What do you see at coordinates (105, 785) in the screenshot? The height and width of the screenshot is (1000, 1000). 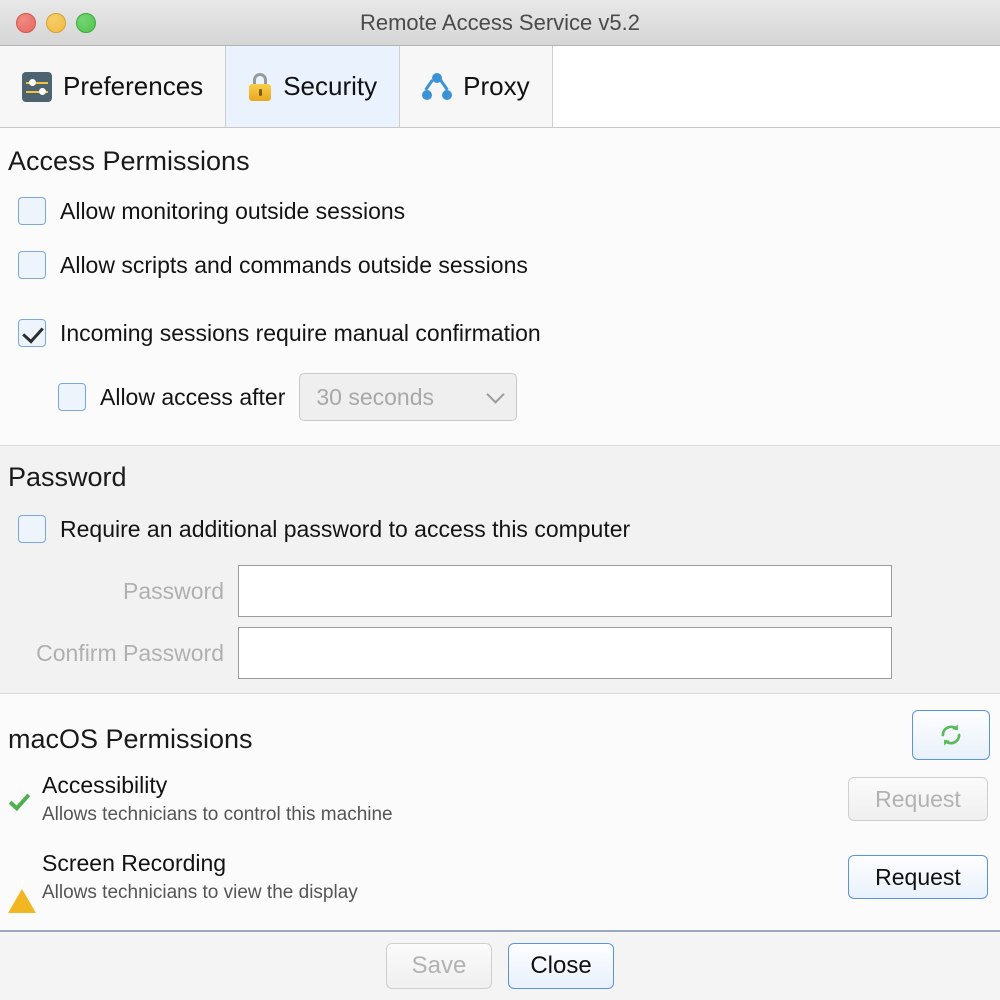 I see `permission-name-accessibility: Accessibility` at bounding box center [105, 785].